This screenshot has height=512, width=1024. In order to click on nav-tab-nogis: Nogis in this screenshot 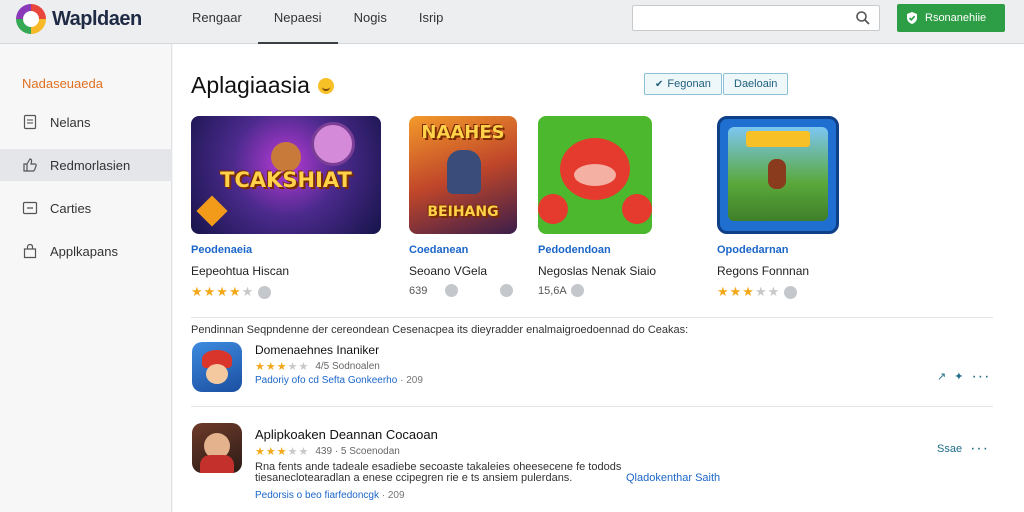, I will do `click(370, 22)`.